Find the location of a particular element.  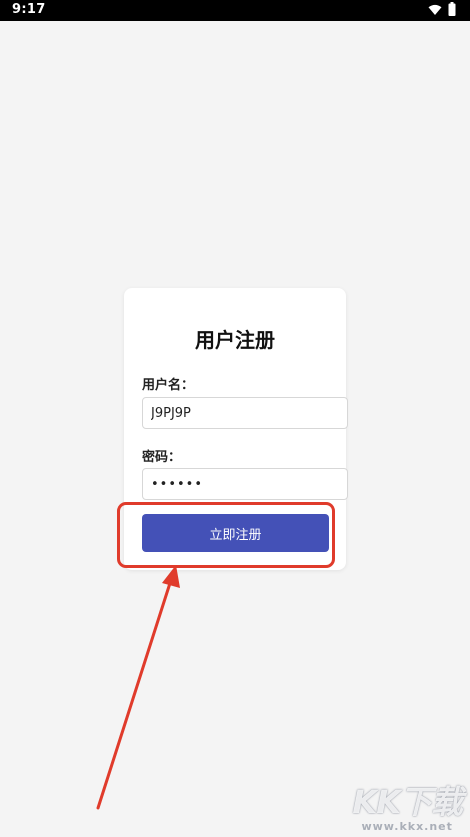

status-icons is located at coordinates (442, 10).